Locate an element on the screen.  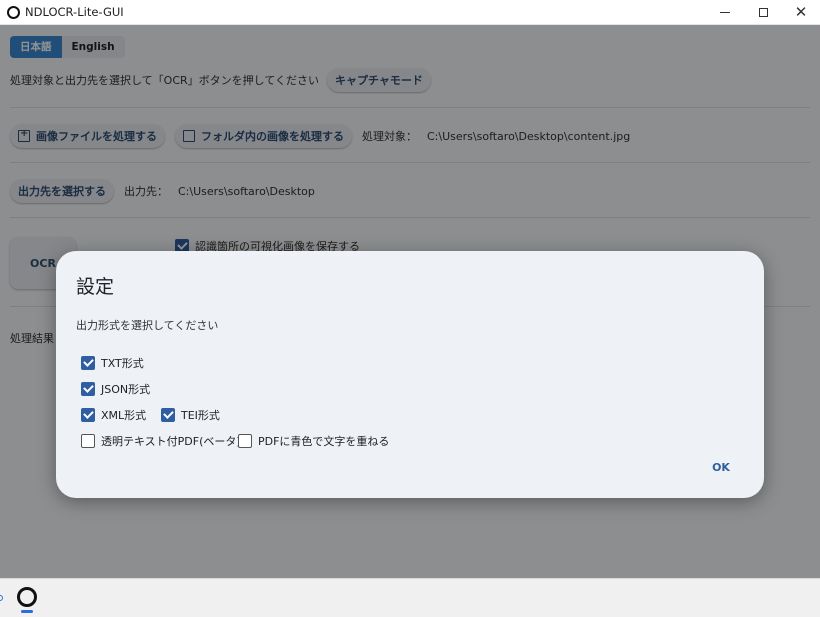
minimize-icon is located at coordinates (725, 12).